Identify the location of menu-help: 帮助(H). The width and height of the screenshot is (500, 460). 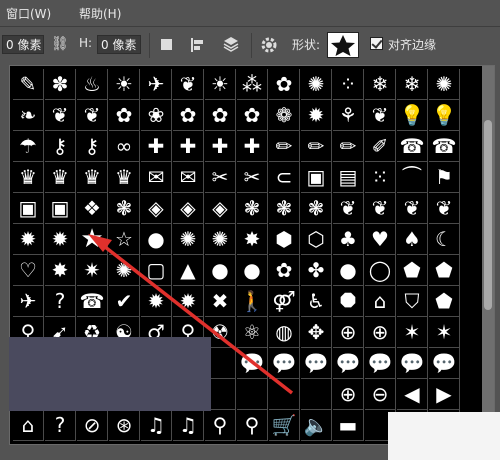
(100, 13).